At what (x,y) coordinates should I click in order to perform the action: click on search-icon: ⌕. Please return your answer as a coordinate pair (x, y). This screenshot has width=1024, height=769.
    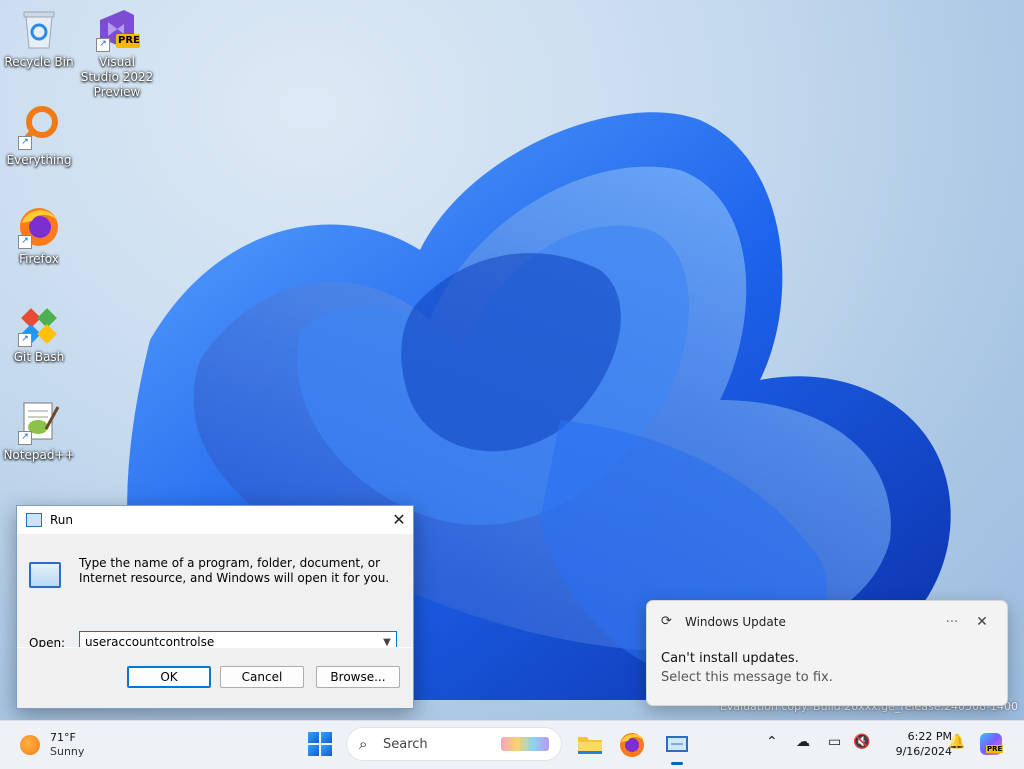
    Looking at the image, I should click on (363, 744).